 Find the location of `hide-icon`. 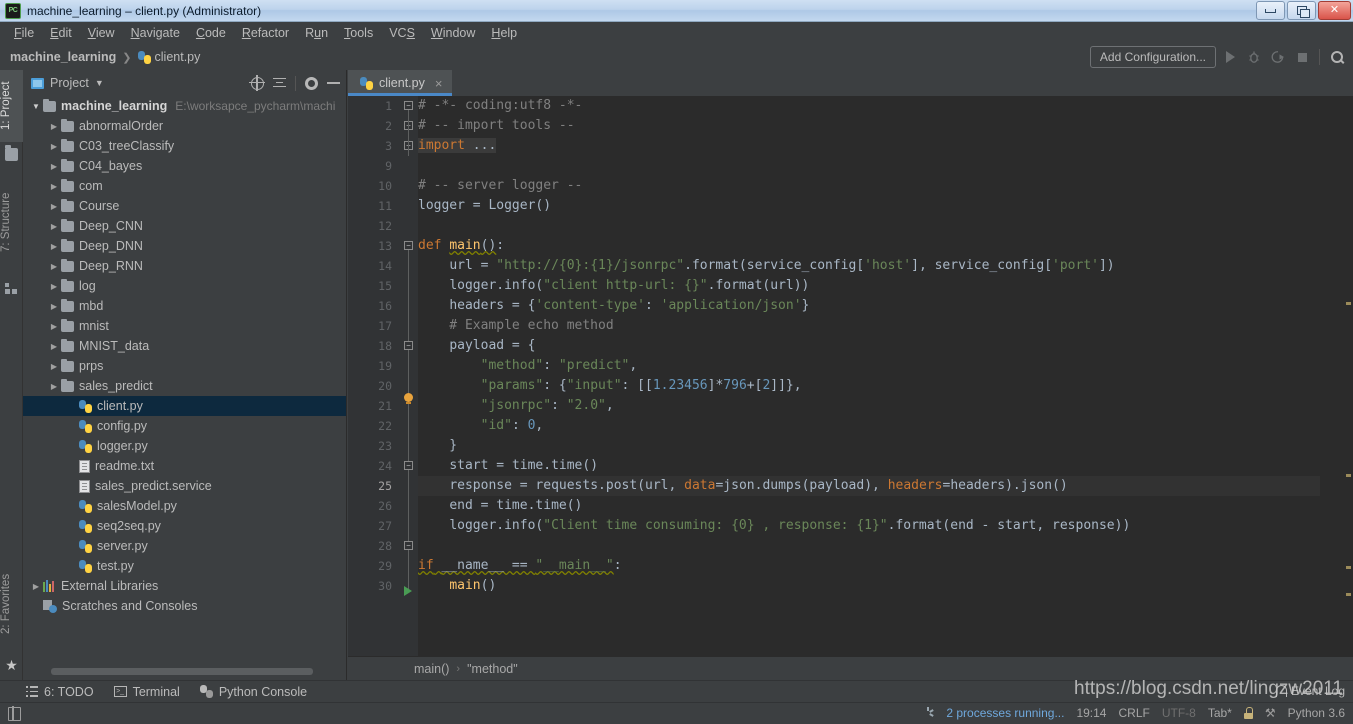

hide-icon is located at coordinates (333, 83).